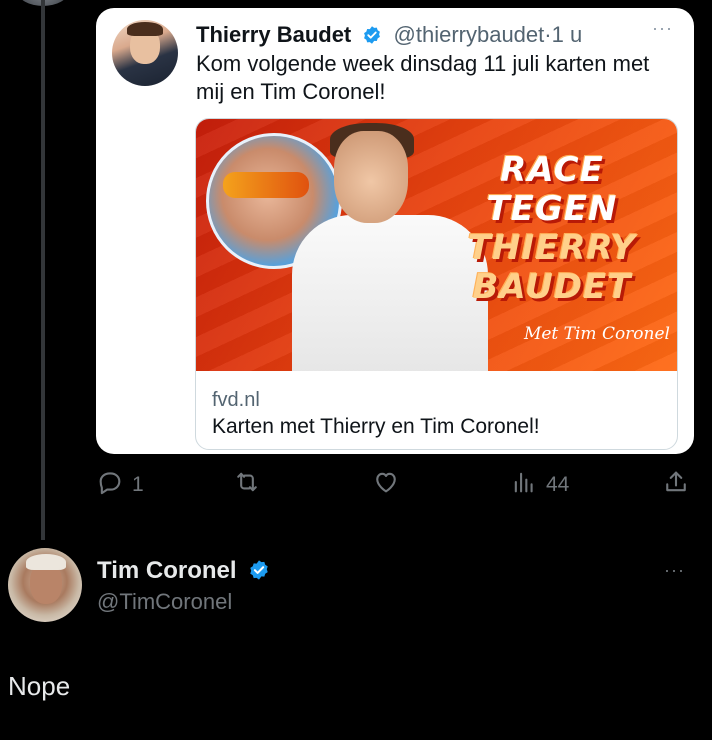  Describe the element at coordinates (167, 570) in the screenshot. I see `reply-author-name: Tim Coronel` at that location.